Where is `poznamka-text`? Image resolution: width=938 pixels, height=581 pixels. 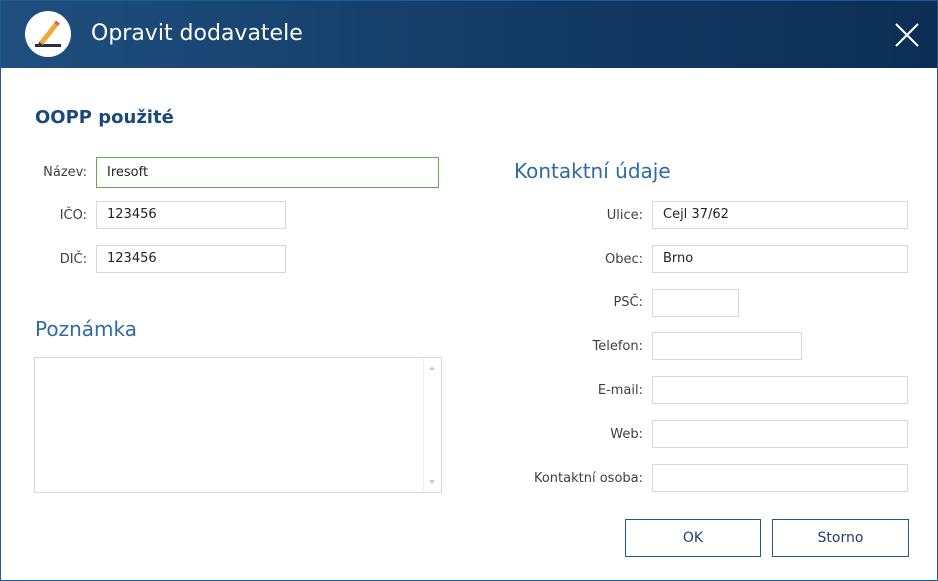
poznamka-text is located at coordinates (238, 364).